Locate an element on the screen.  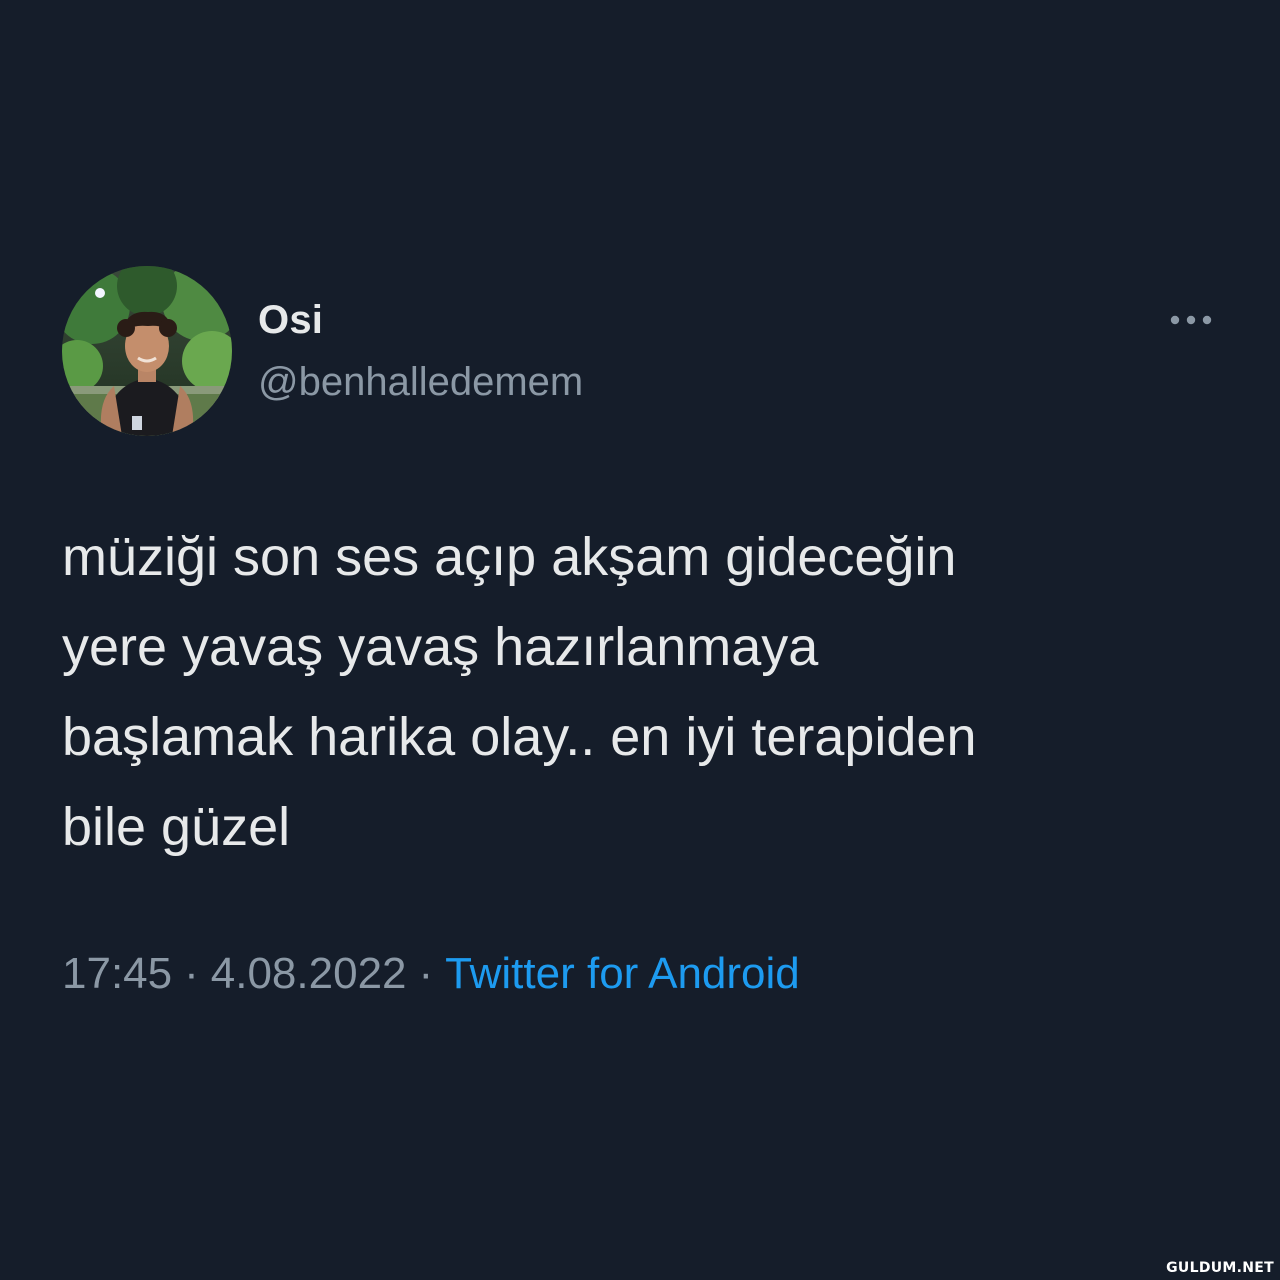
more-options-button is located at coordinates (1192, 320).